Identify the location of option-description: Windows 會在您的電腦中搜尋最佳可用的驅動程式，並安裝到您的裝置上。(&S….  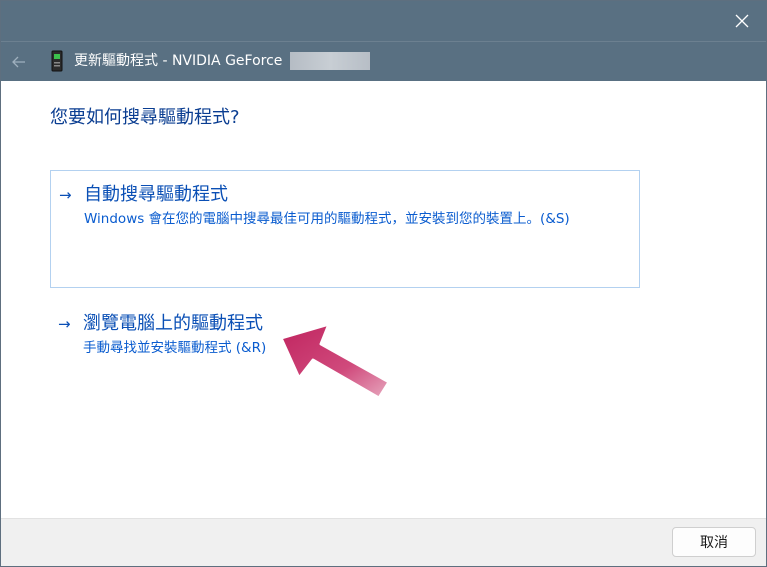
(327, 219).